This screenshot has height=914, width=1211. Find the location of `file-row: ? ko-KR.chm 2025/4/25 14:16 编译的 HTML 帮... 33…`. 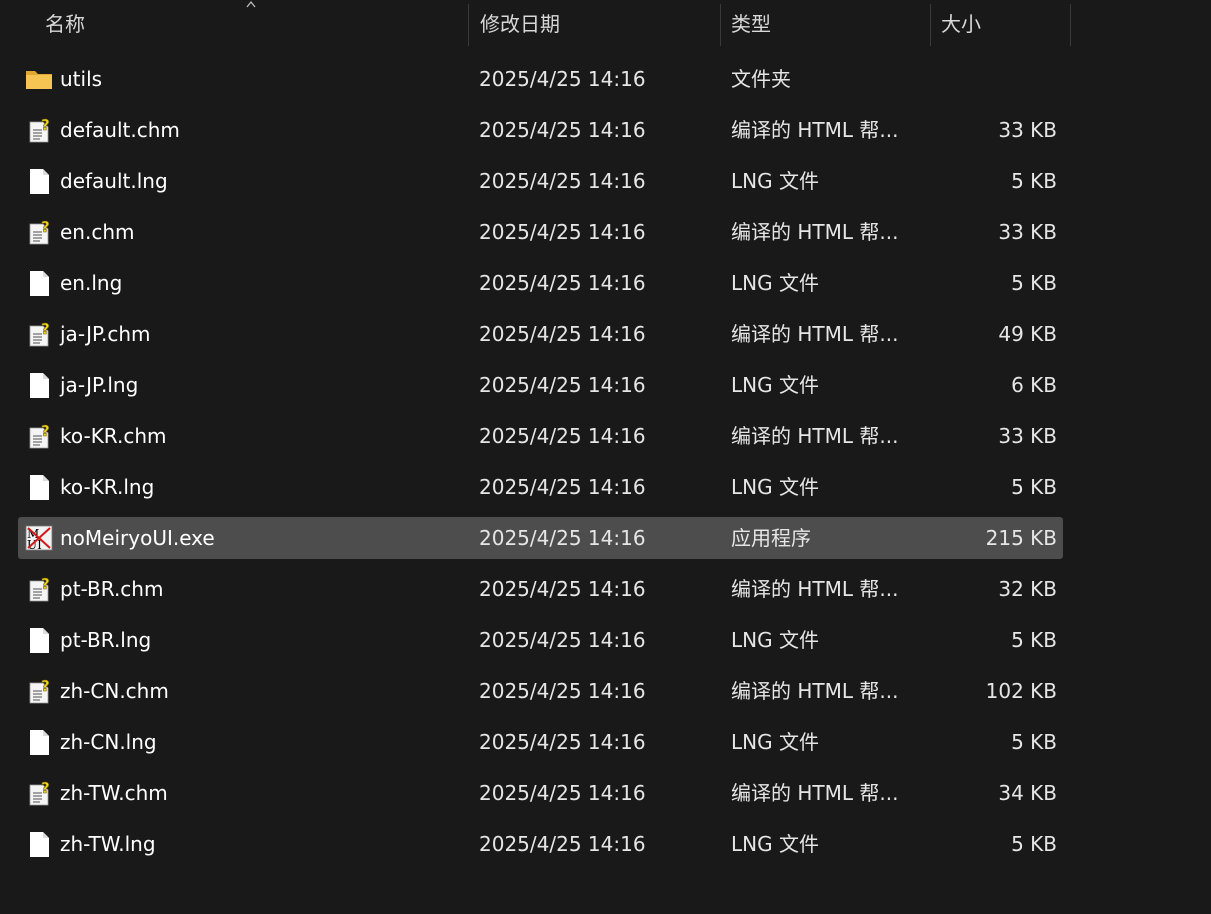

file-row: ? ko-KR.chm 2025/4/25 14:16 编译的 HTML 帮... 33… is located at coordinates (540, 436).